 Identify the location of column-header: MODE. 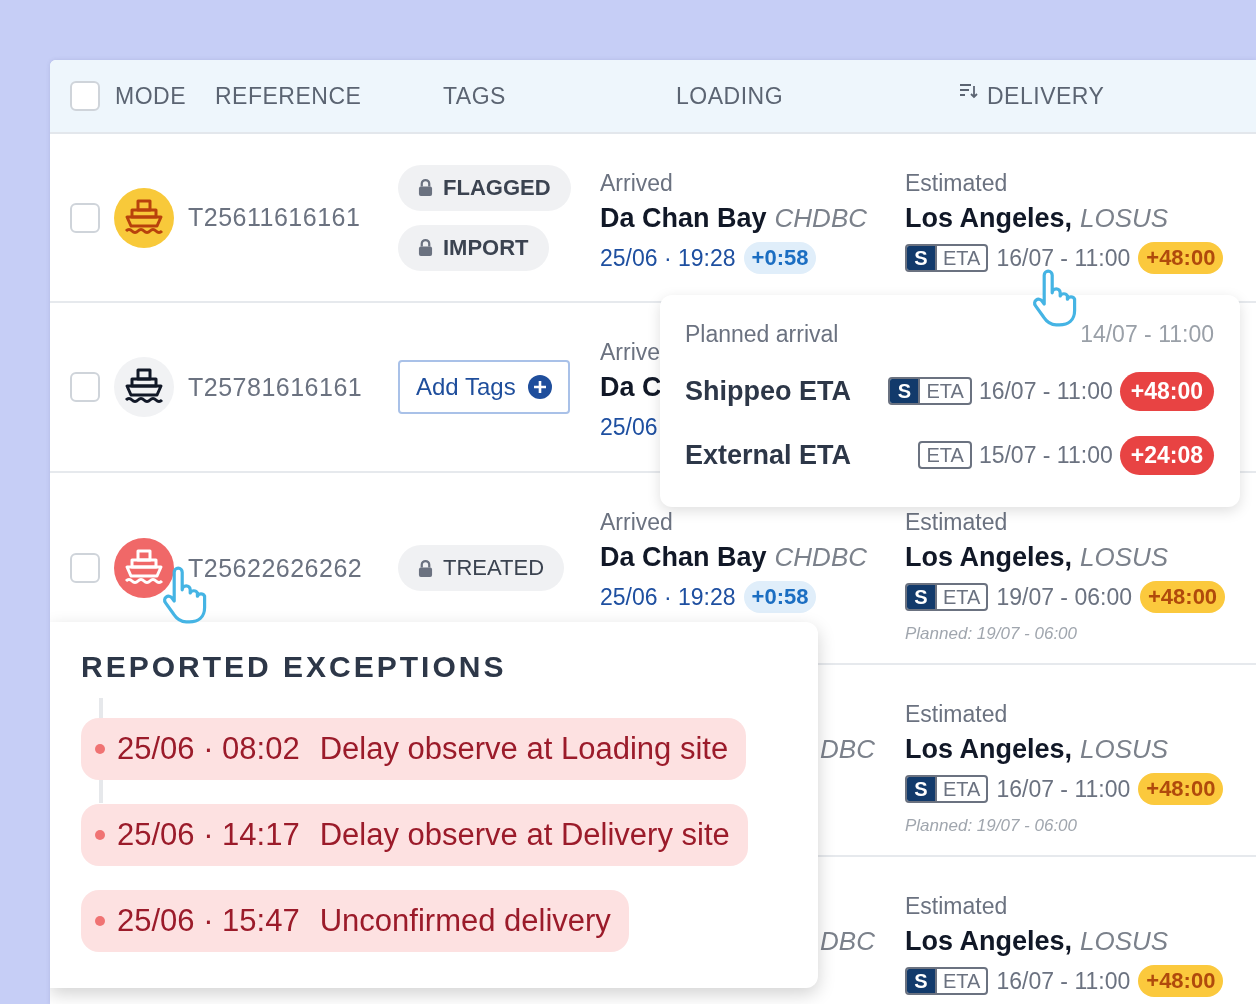
(150, 96).